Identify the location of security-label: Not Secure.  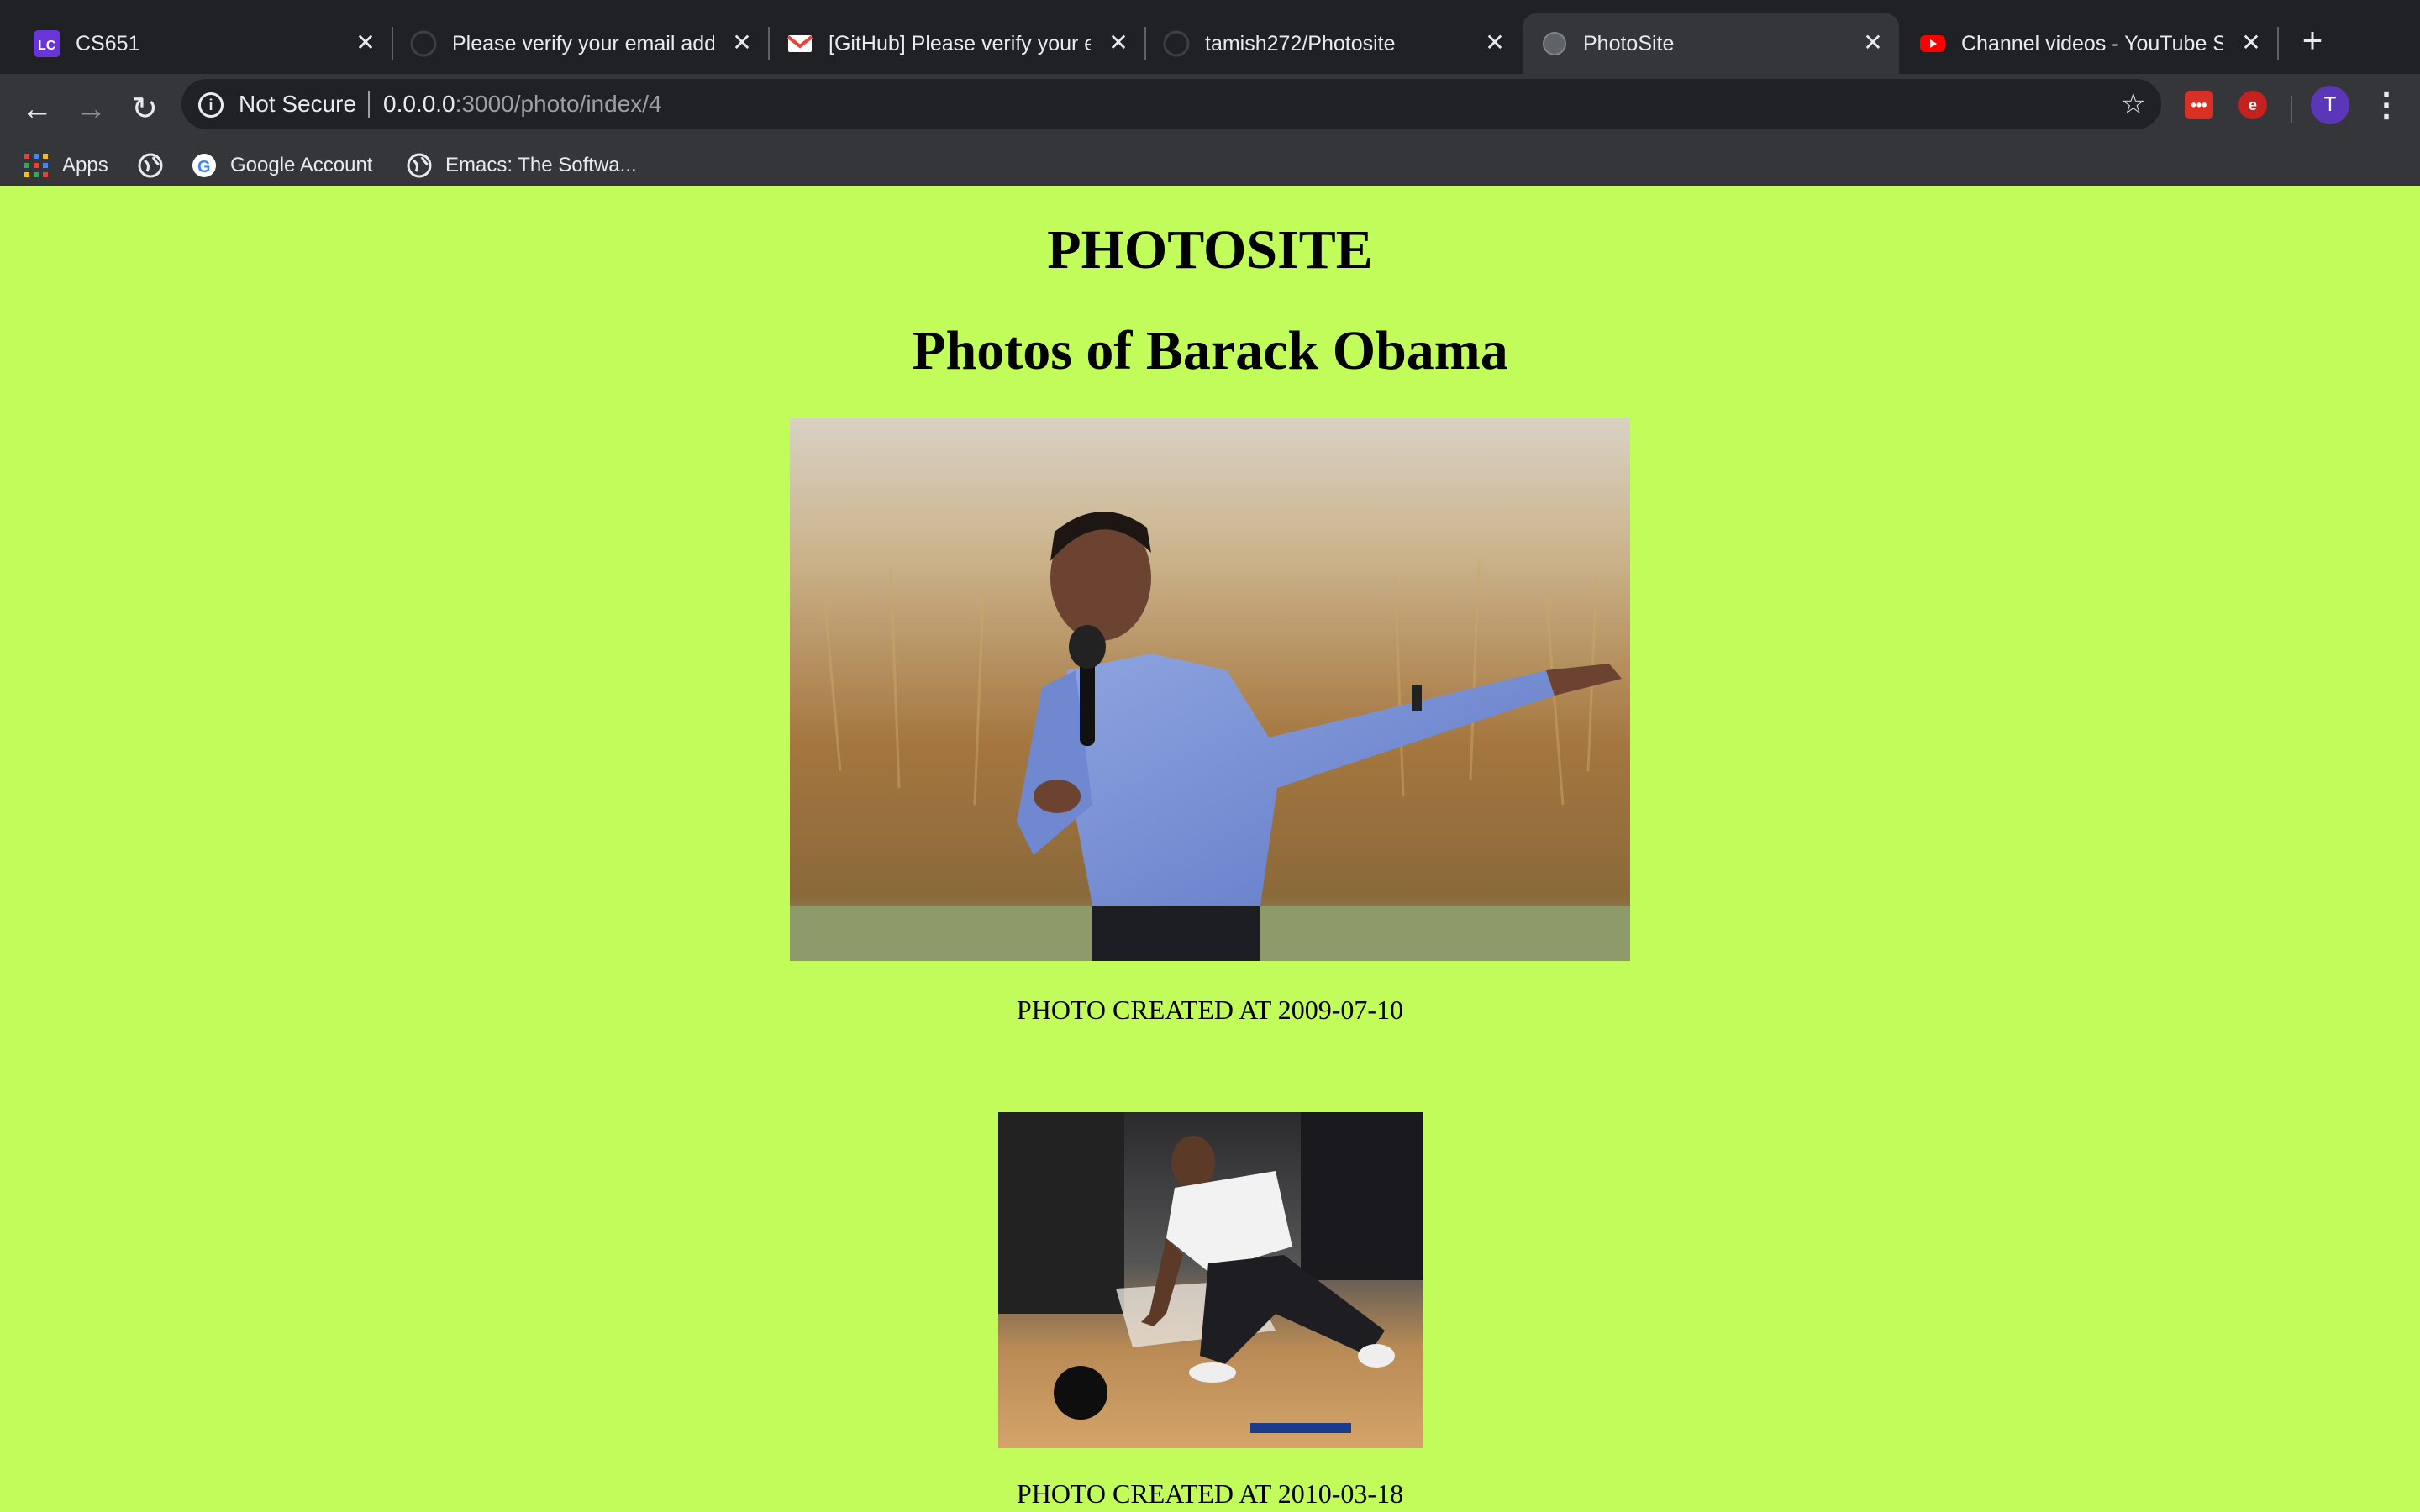
(298, 104).